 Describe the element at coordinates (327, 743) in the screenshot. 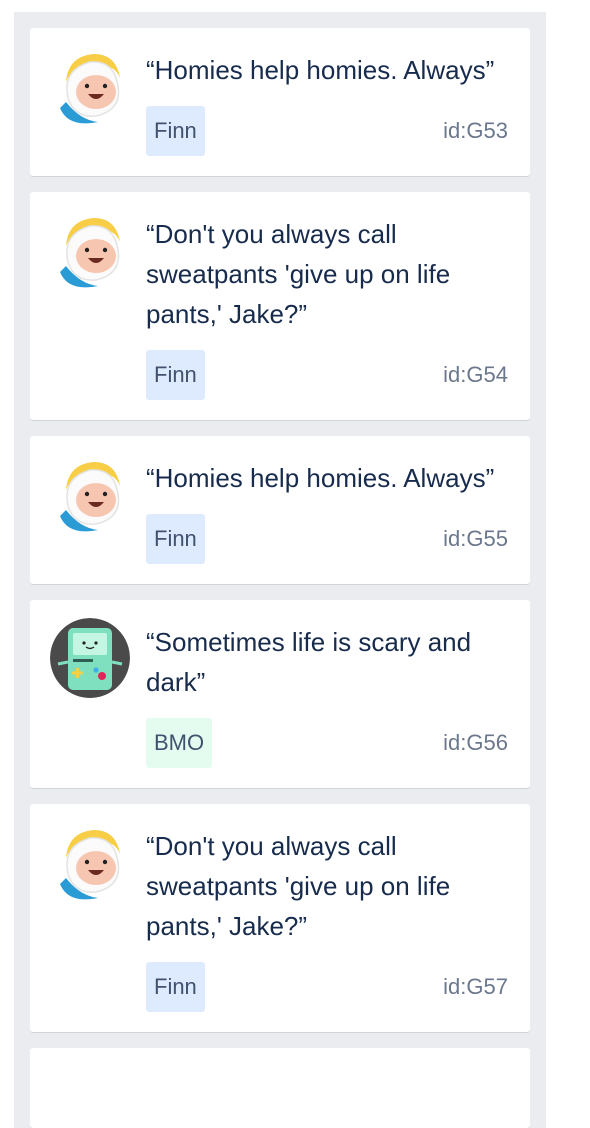

I see `card-meta: BMO id:G56` at that location.